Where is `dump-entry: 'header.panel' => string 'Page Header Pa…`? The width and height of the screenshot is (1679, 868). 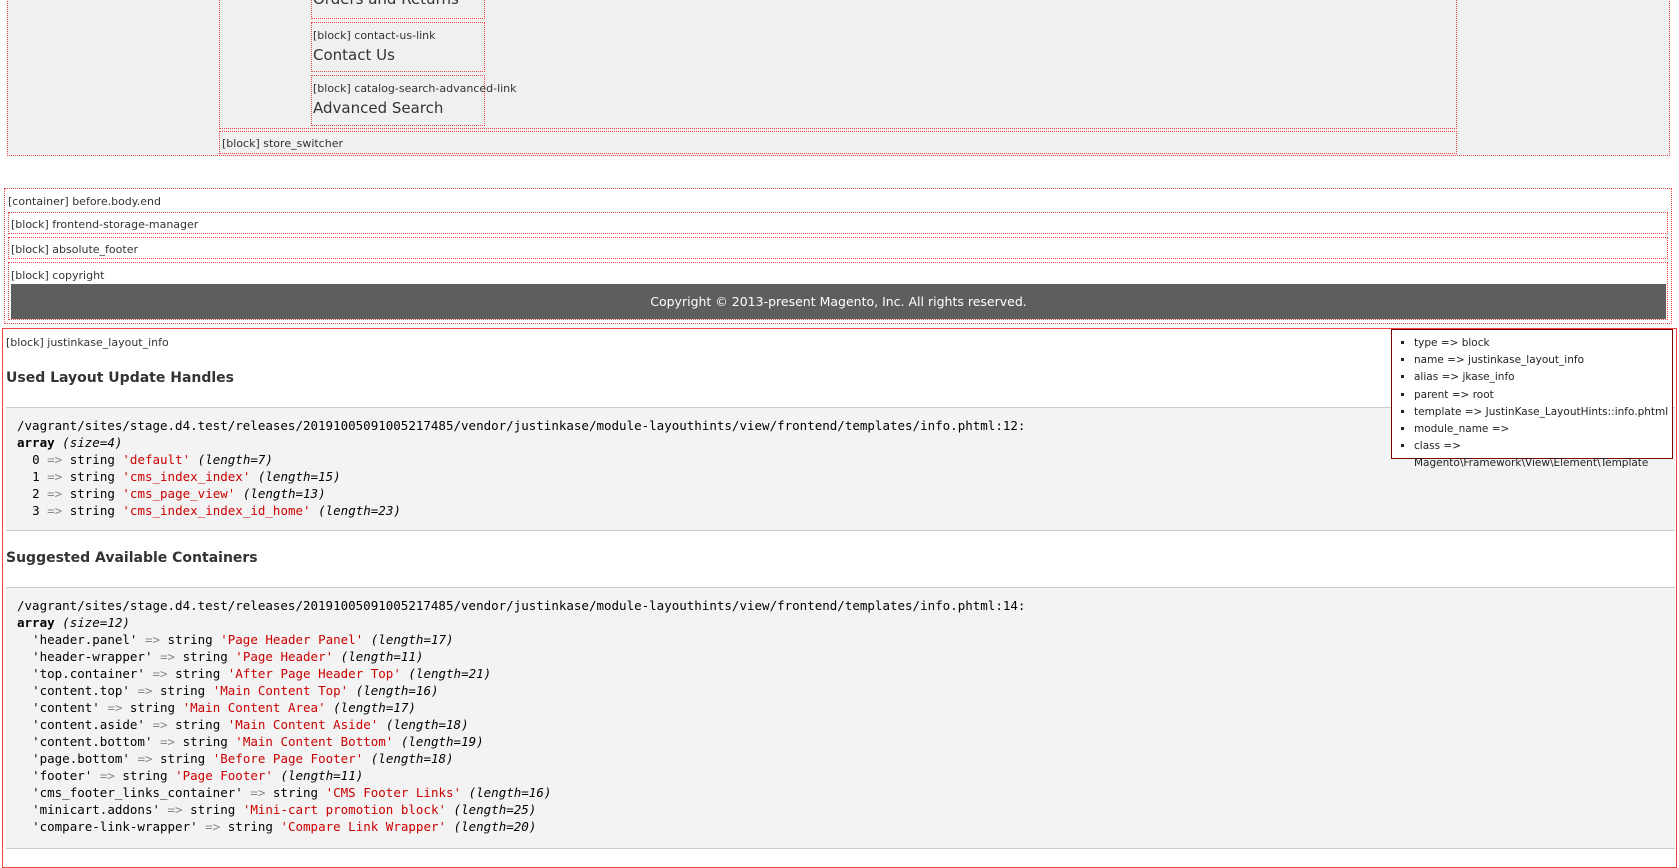 dump-entry: 'header.panel' => string 'Page Header Pa… is located at coordinates (521, 639).